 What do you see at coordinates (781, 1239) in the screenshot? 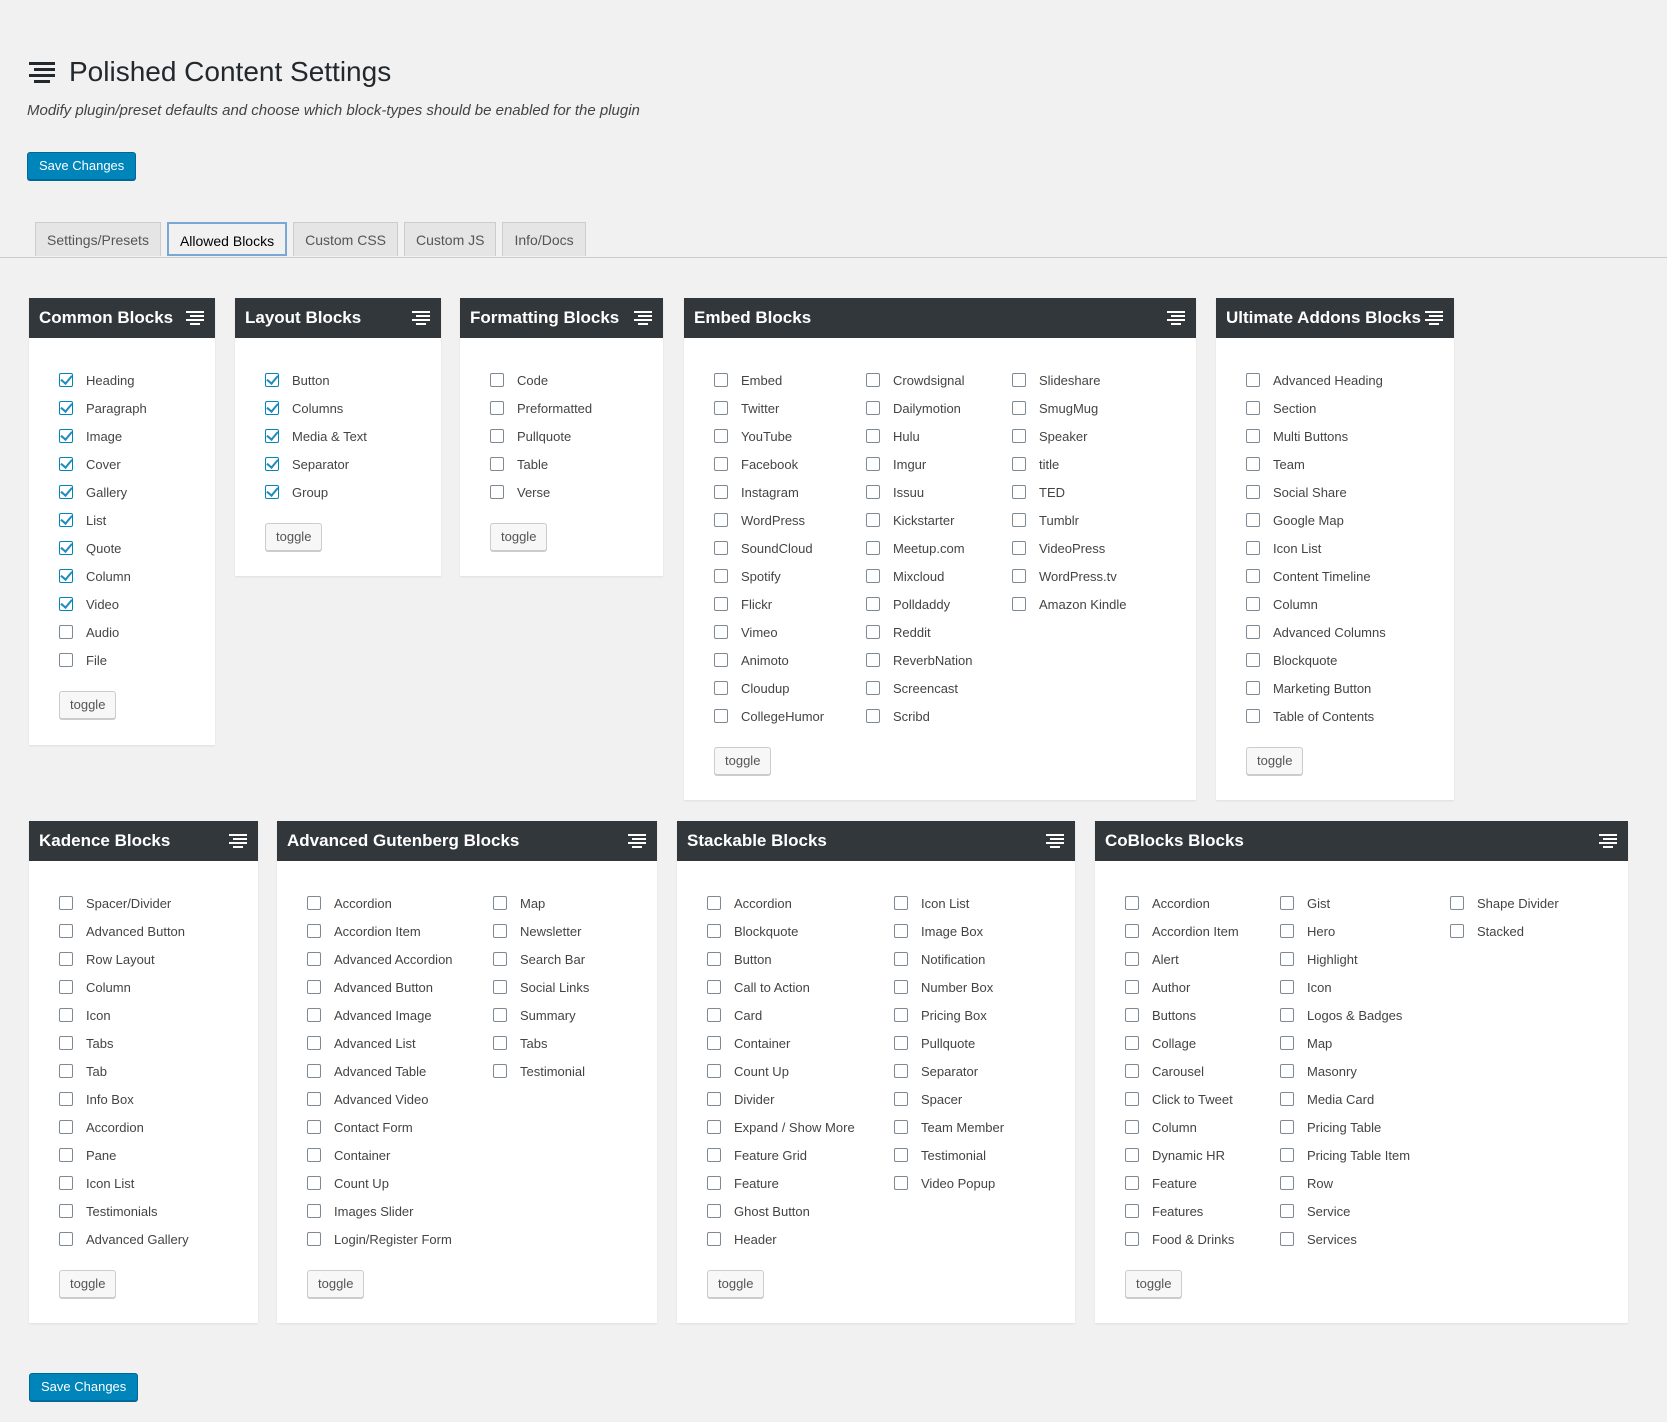
I see `block-option-header: Header` at bounding box center [781, 1239].